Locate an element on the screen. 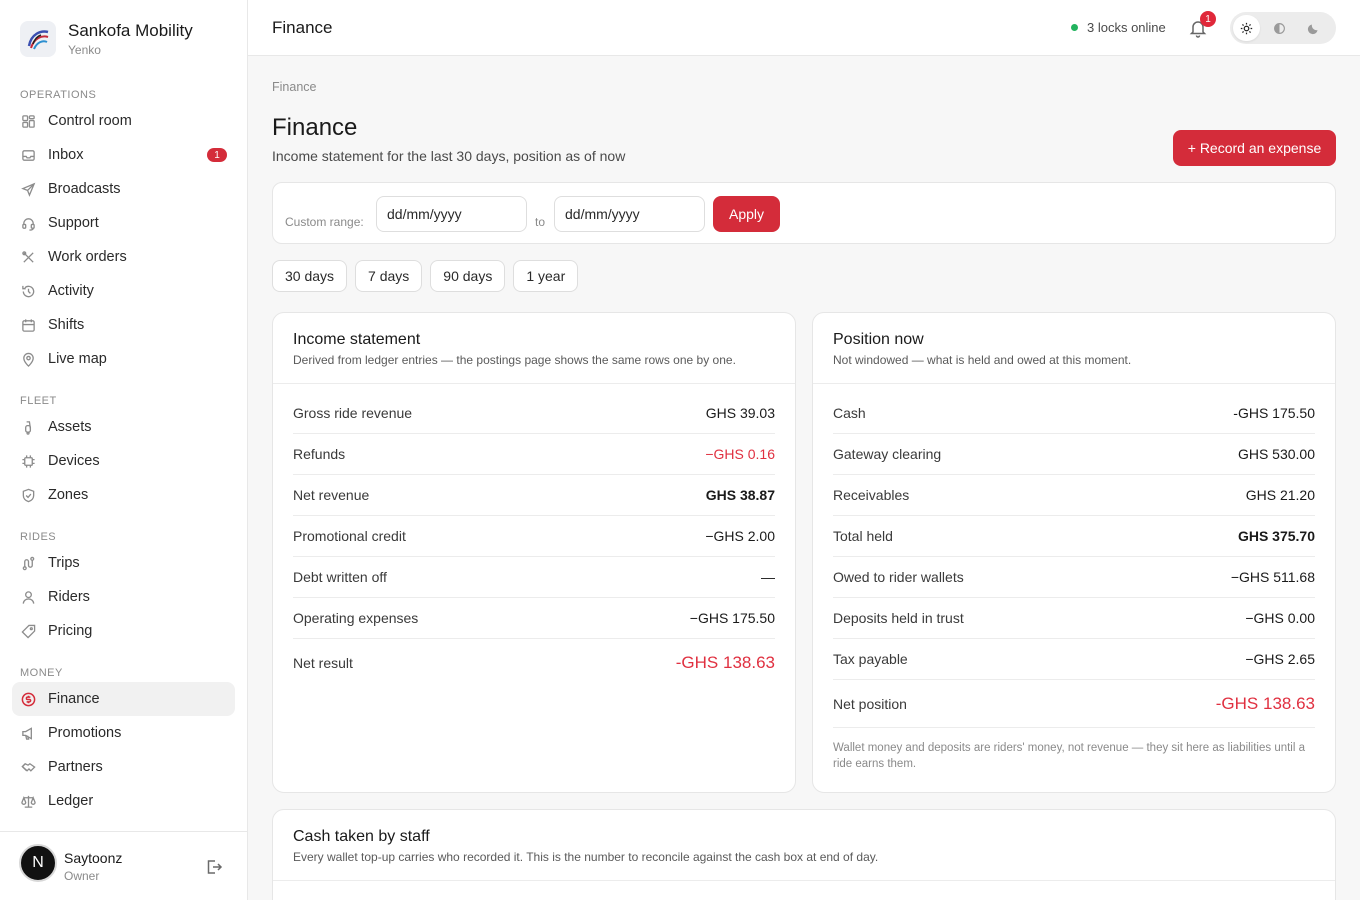 Image resolution: width=1360 pixels, height=900 pixels. row-value: −GHS 0.16 is located at coordinates (740, 454).